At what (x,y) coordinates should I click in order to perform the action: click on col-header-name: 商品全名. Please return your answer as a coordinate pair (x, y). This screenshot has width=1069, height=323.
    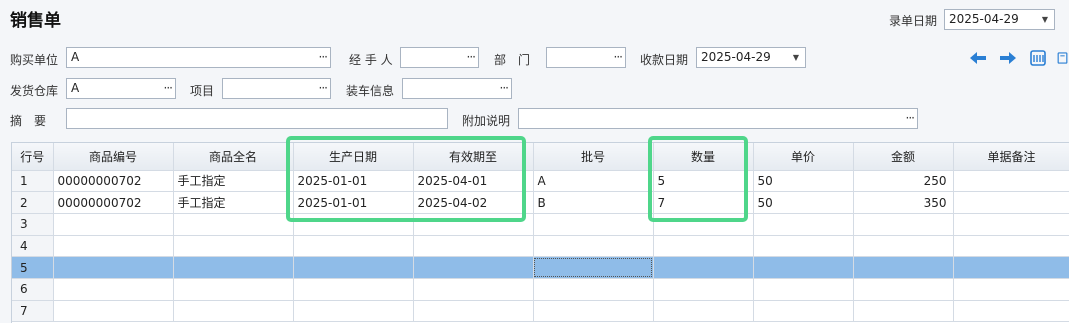
    Looking at the image, I should click on (233, 157).